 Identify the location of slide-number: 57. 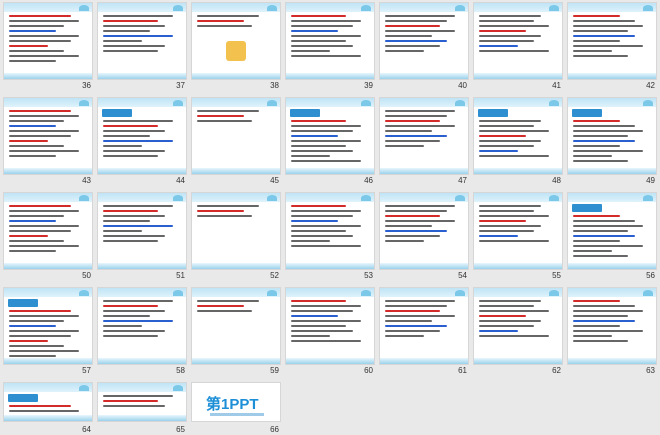
(86, 370).